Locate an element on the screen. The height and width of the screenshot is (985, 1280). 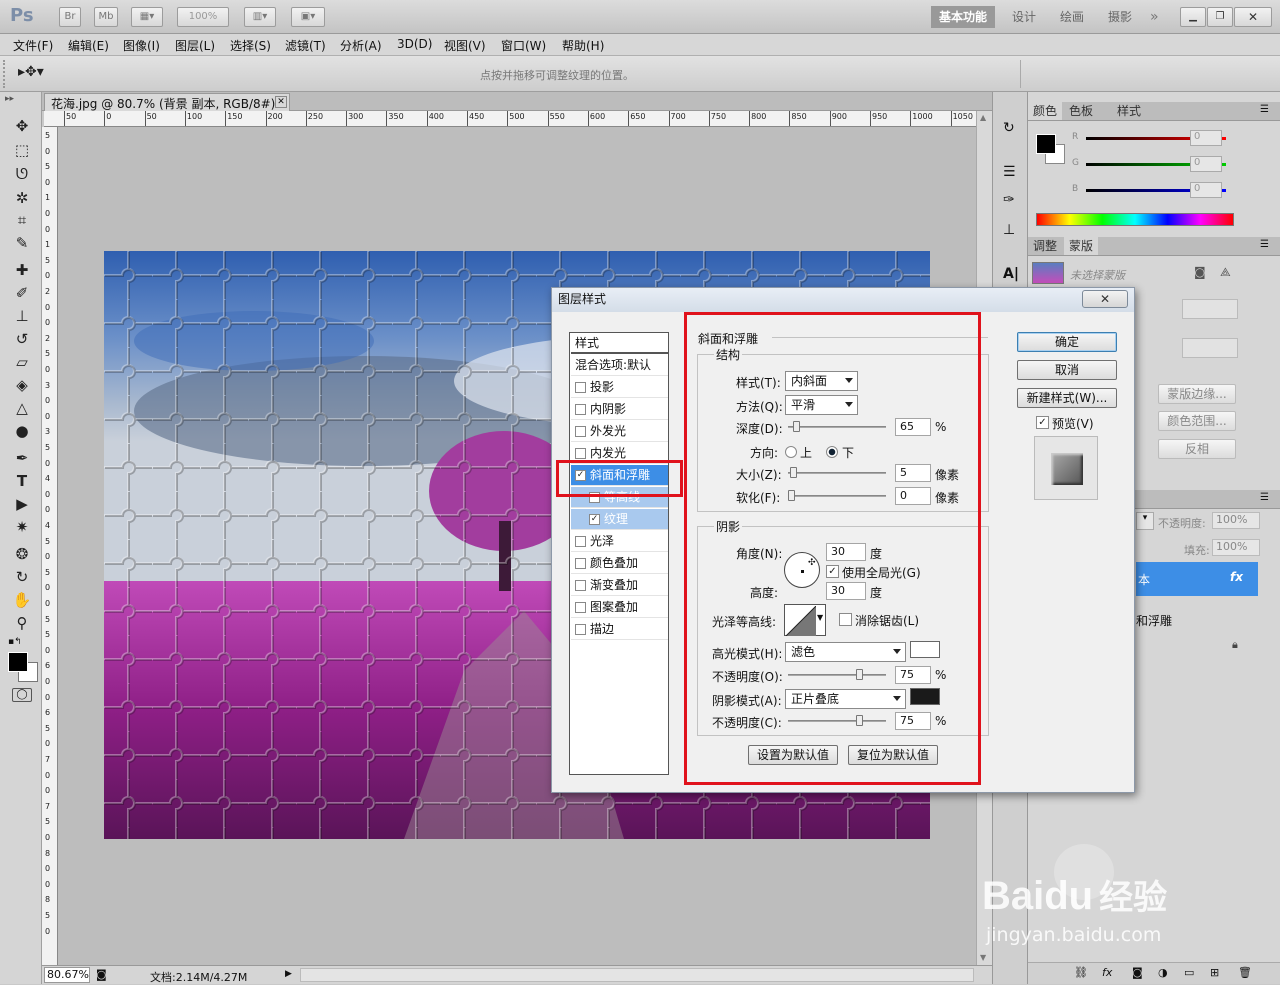
path-select-tool-icon: ▶ is located at coordinates (22, 504).